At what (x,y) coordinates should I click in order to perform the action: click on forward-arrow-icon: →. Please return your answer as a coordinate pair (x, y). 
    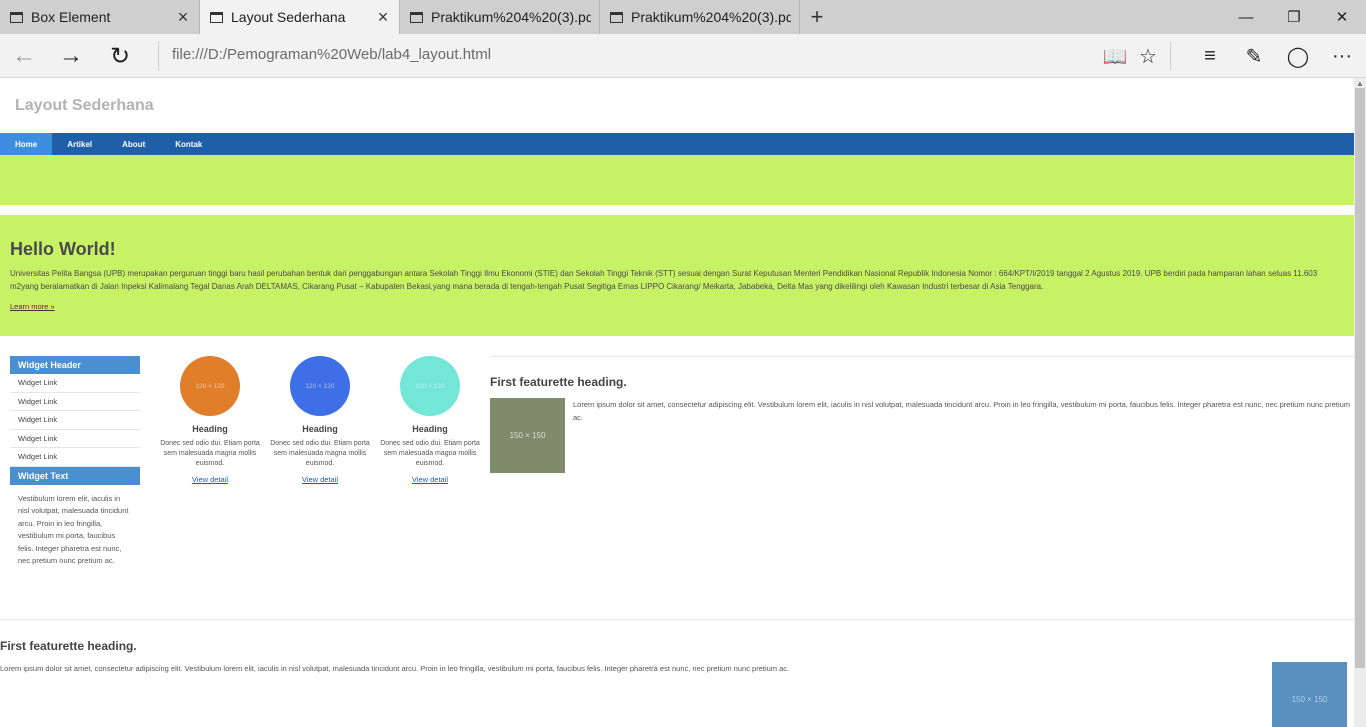
    Looking at the image, I should click on (71, 56).